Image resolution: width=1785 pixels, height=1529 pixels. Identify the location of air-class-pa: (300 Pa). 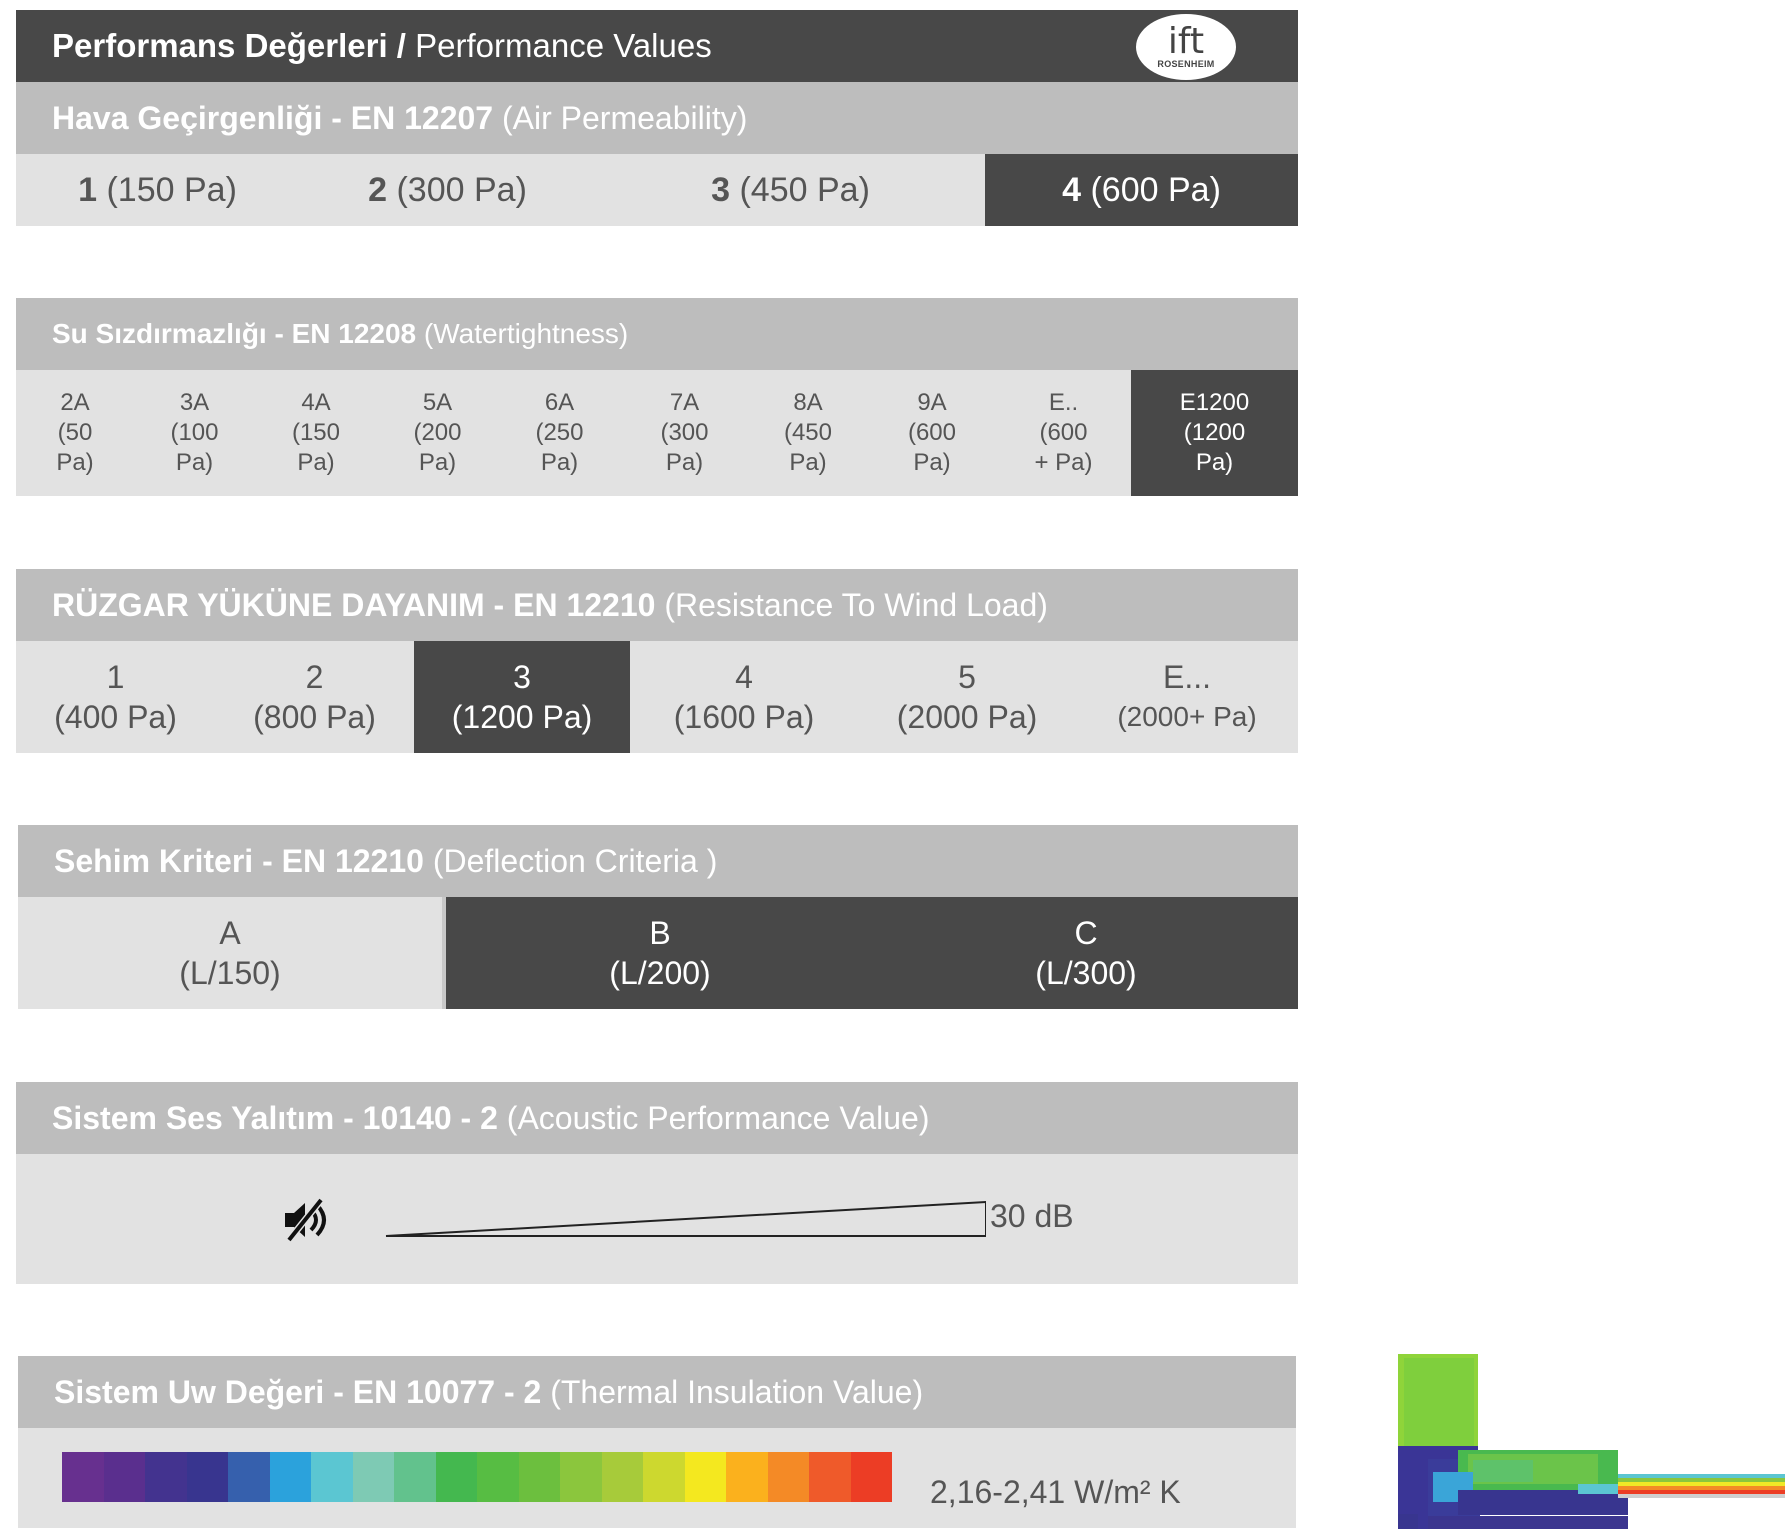
(461, 189).